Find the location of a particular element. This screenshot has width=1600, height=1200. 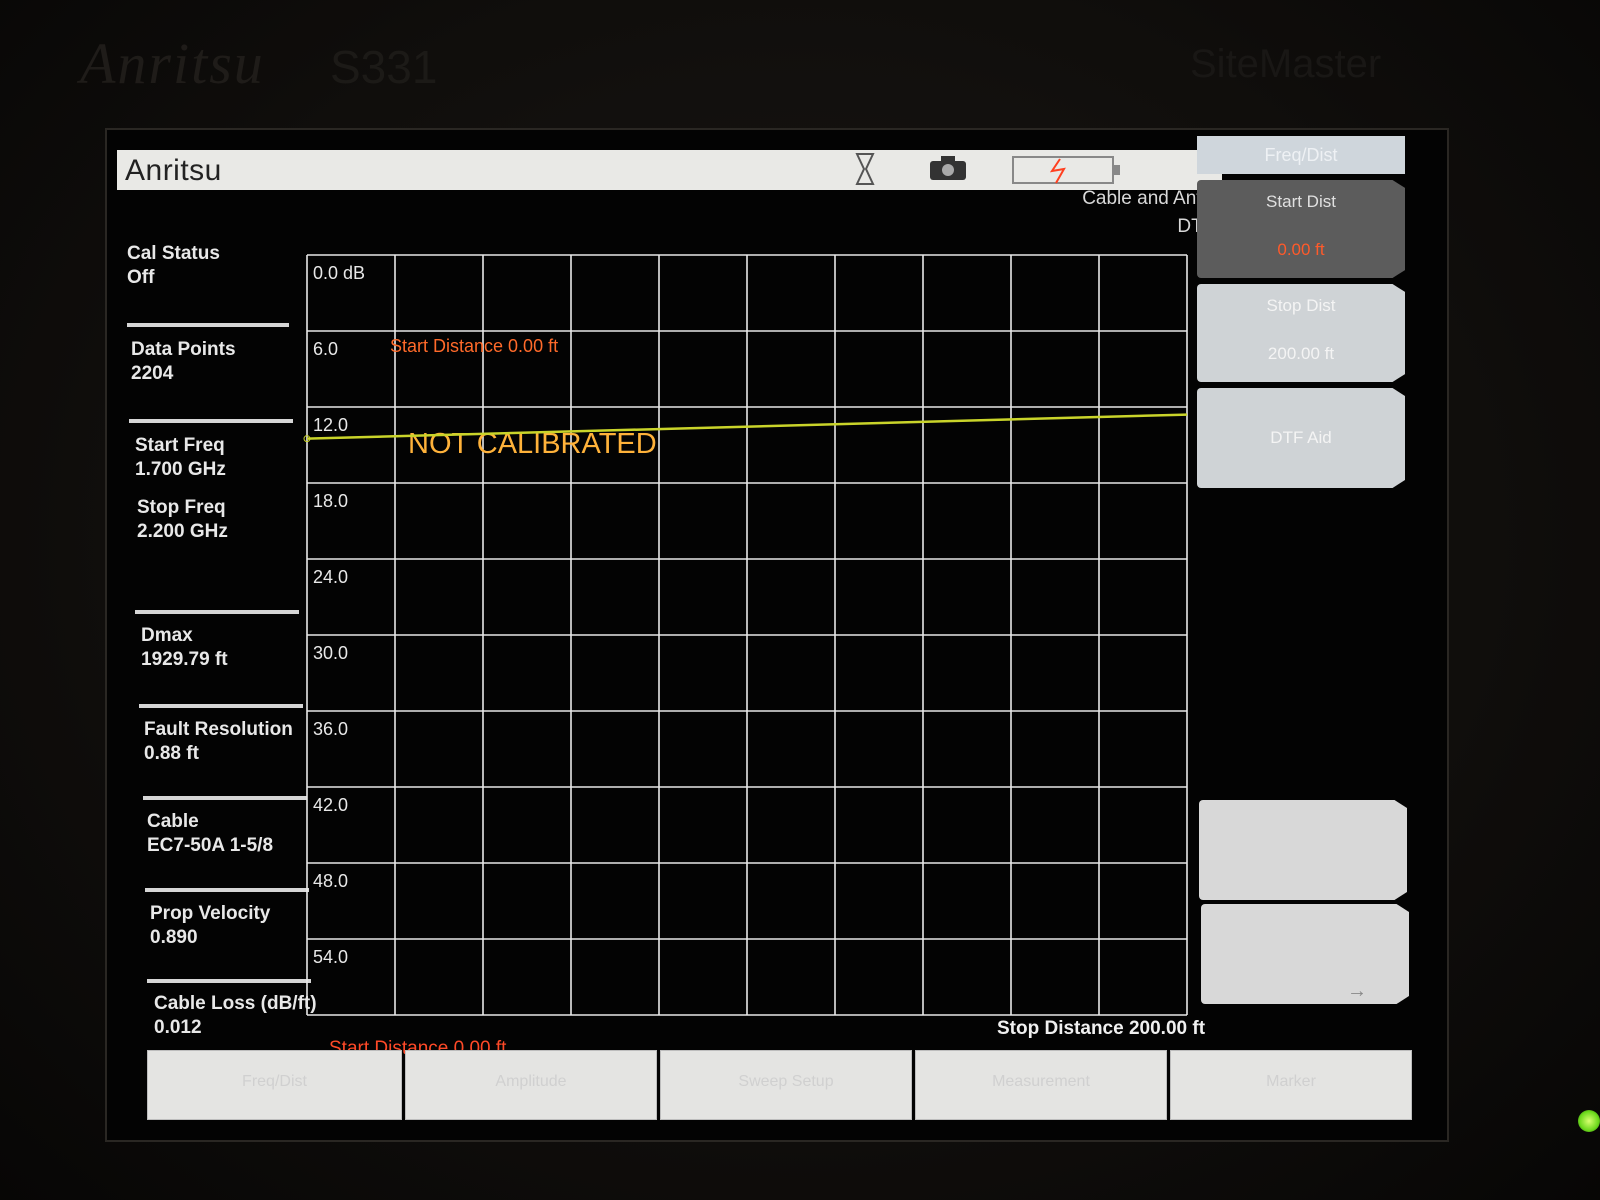

cable-value: EC7-50A 1-5/8 is located at coordinates (210, 845).